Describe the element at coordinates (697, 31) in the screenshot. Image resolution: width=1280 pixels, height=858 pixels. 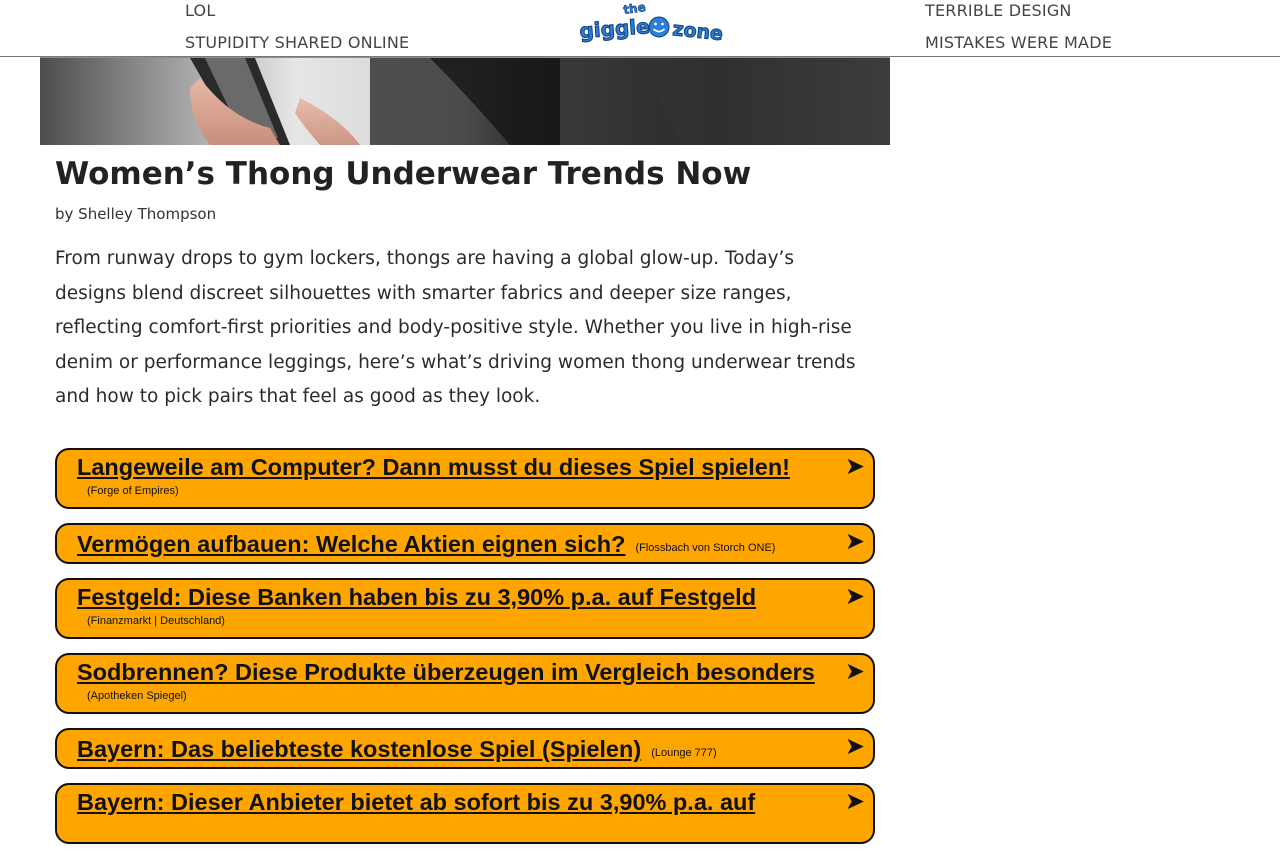
I see `logo-word-zone: zone` at that location.